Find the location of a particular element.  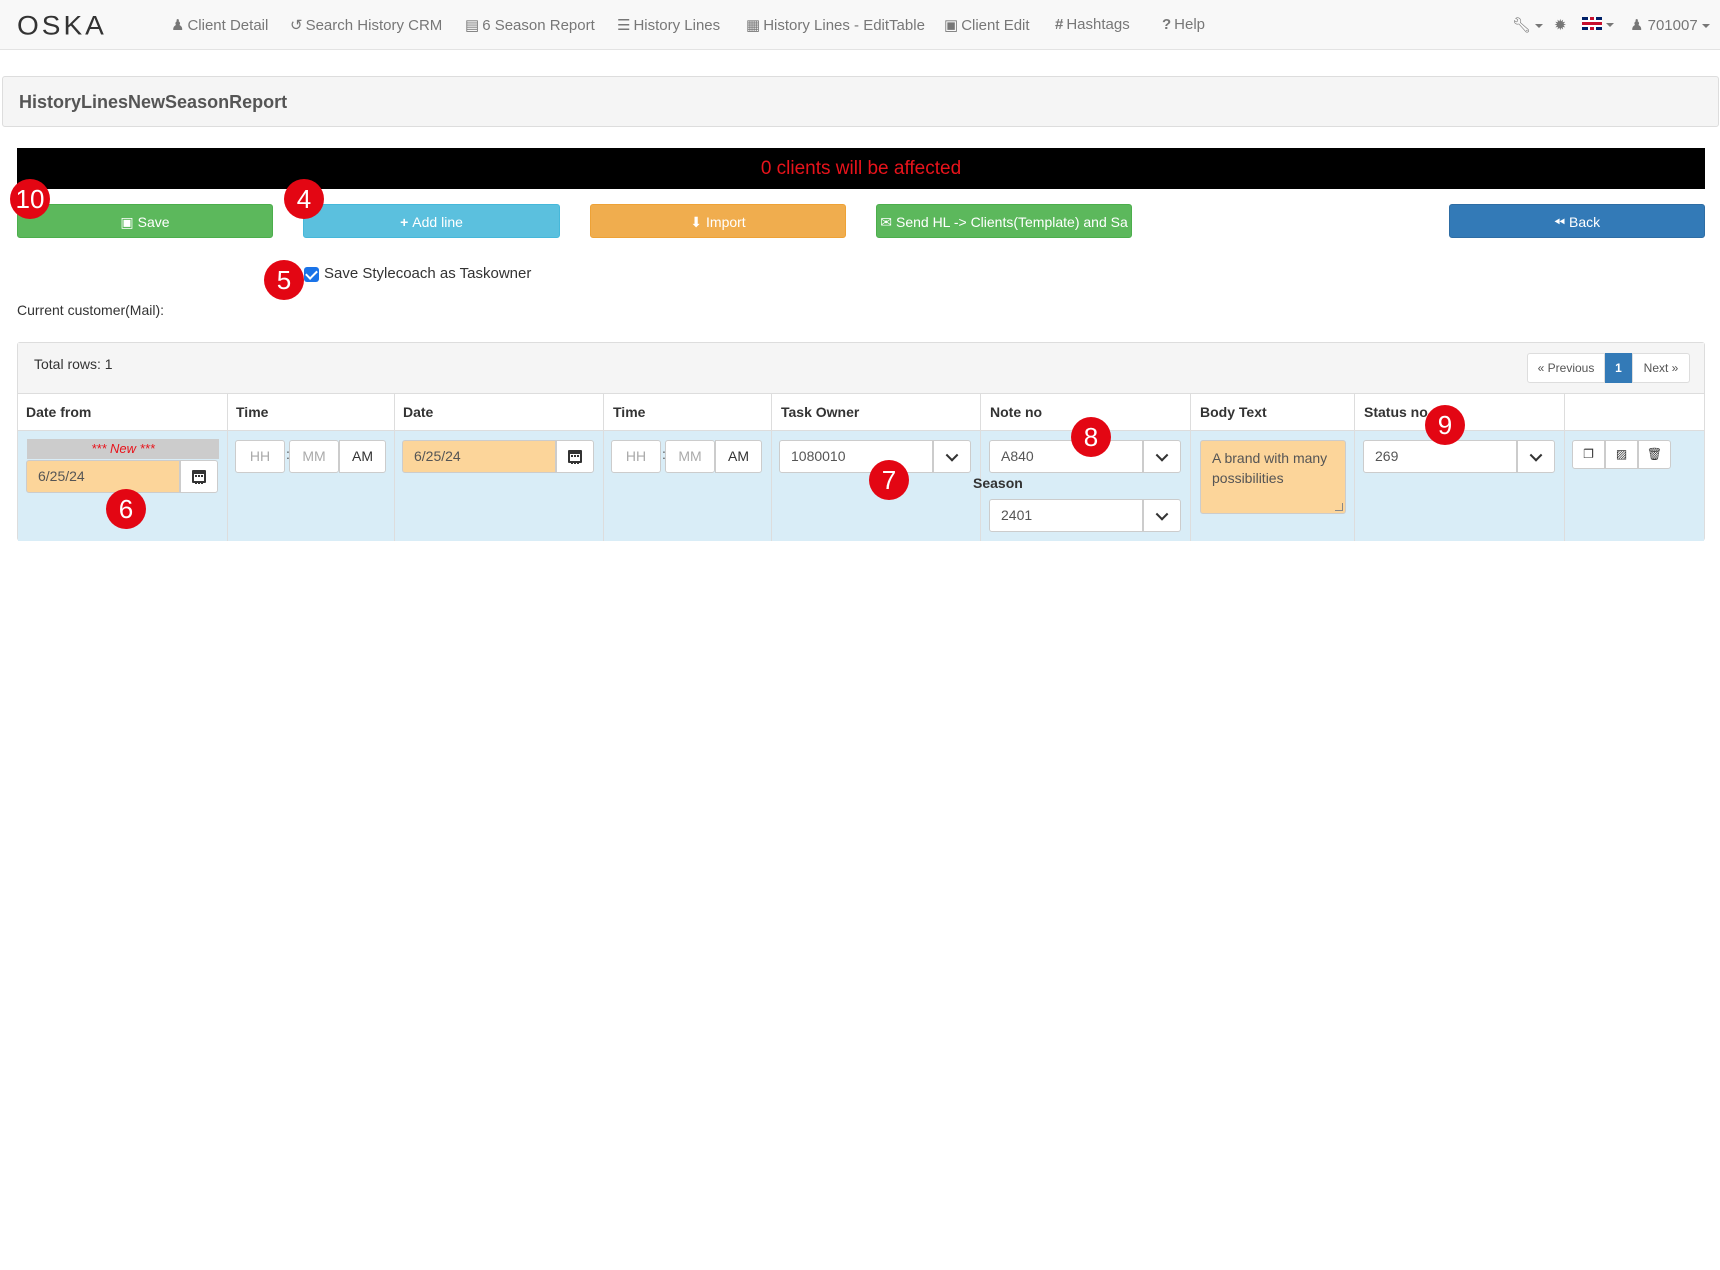

nav-help: ? Help is located at coordinates (1183, 24).